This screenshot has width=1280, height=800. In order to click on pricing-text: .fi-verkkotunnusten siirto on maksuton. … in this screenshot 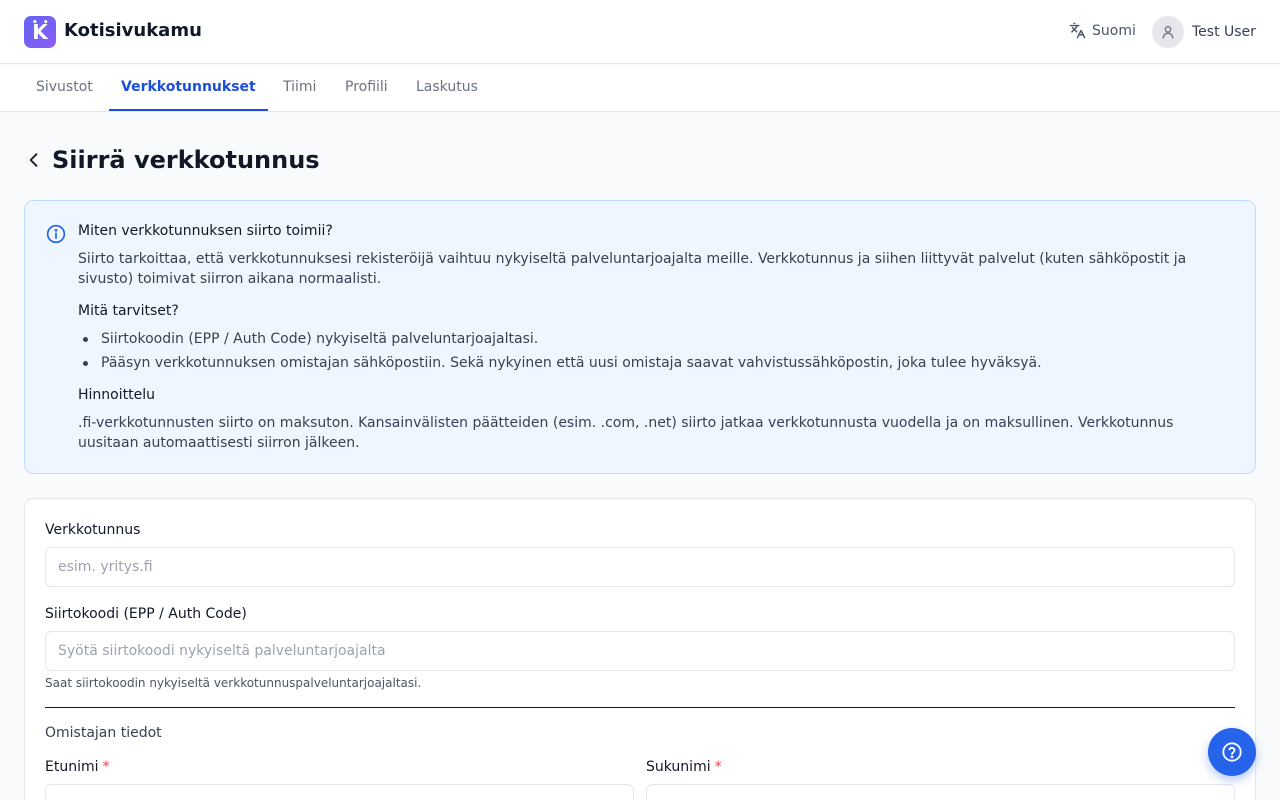, I will do `click(626, 433)`.